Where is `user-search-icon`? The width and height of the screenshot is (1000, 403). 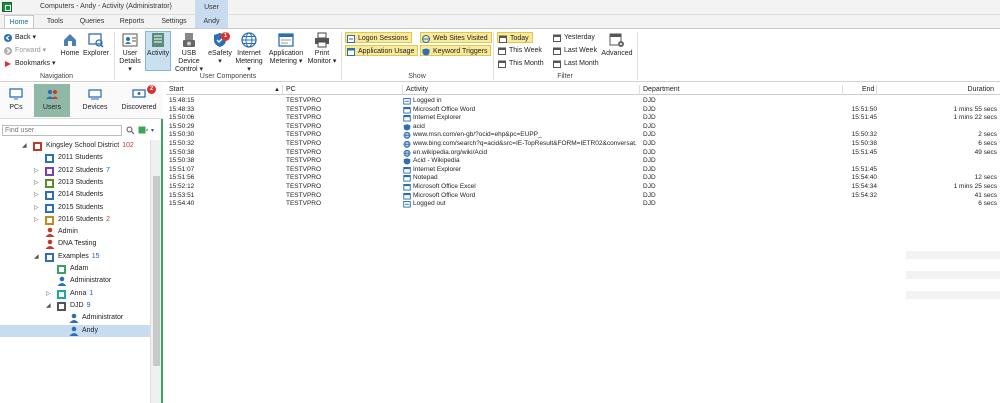 user-search-icon is located at coordinates (130, 130).